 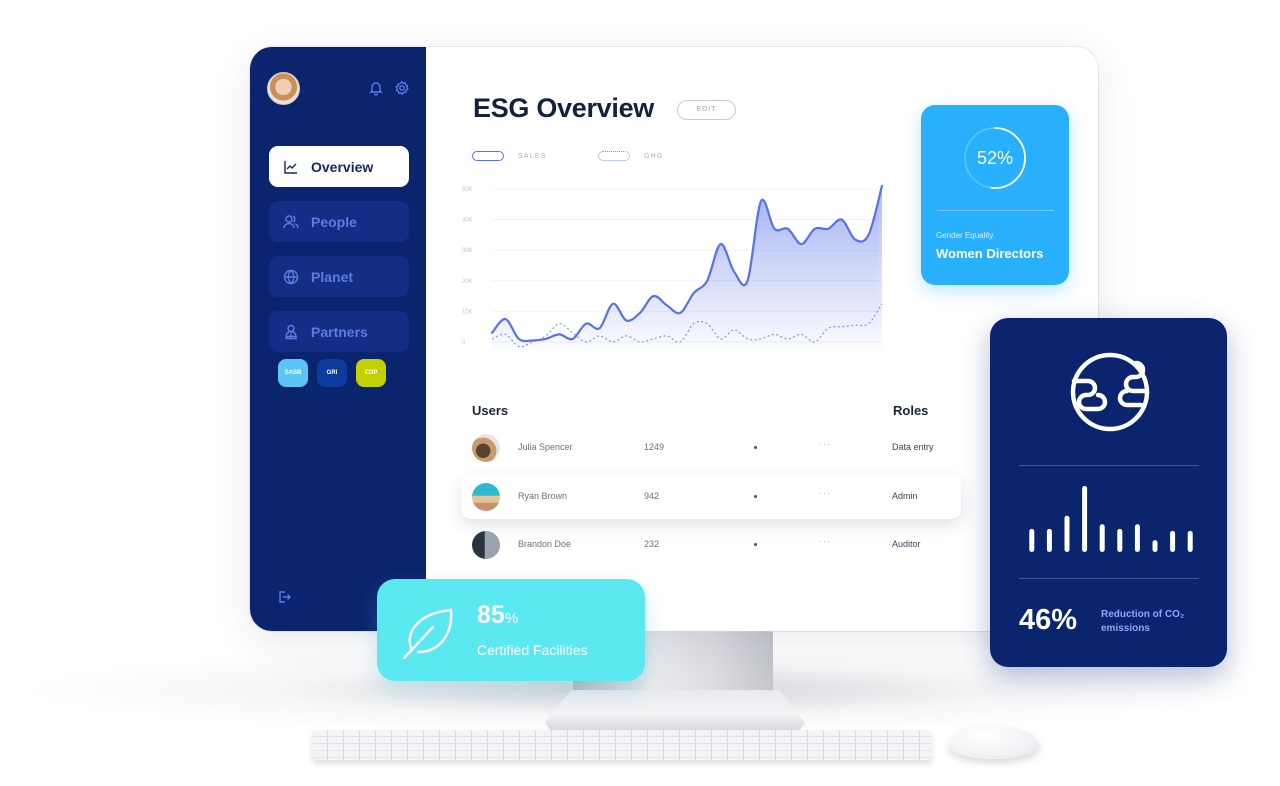 What do you see at coordinates (284, 597) in the screenshot?
I see `logout-icon` at bounding box center [284, 597].